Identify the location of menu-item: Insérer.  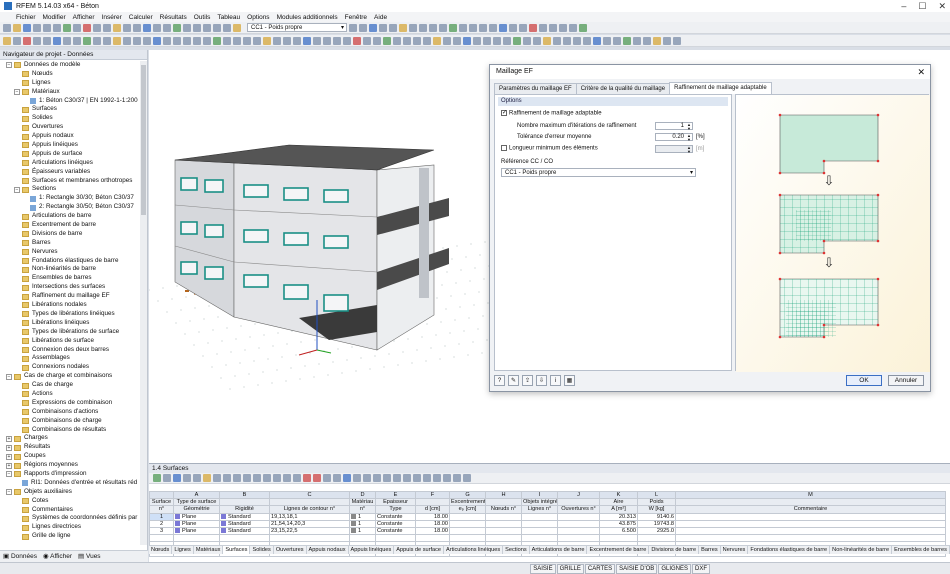
(112, 17).